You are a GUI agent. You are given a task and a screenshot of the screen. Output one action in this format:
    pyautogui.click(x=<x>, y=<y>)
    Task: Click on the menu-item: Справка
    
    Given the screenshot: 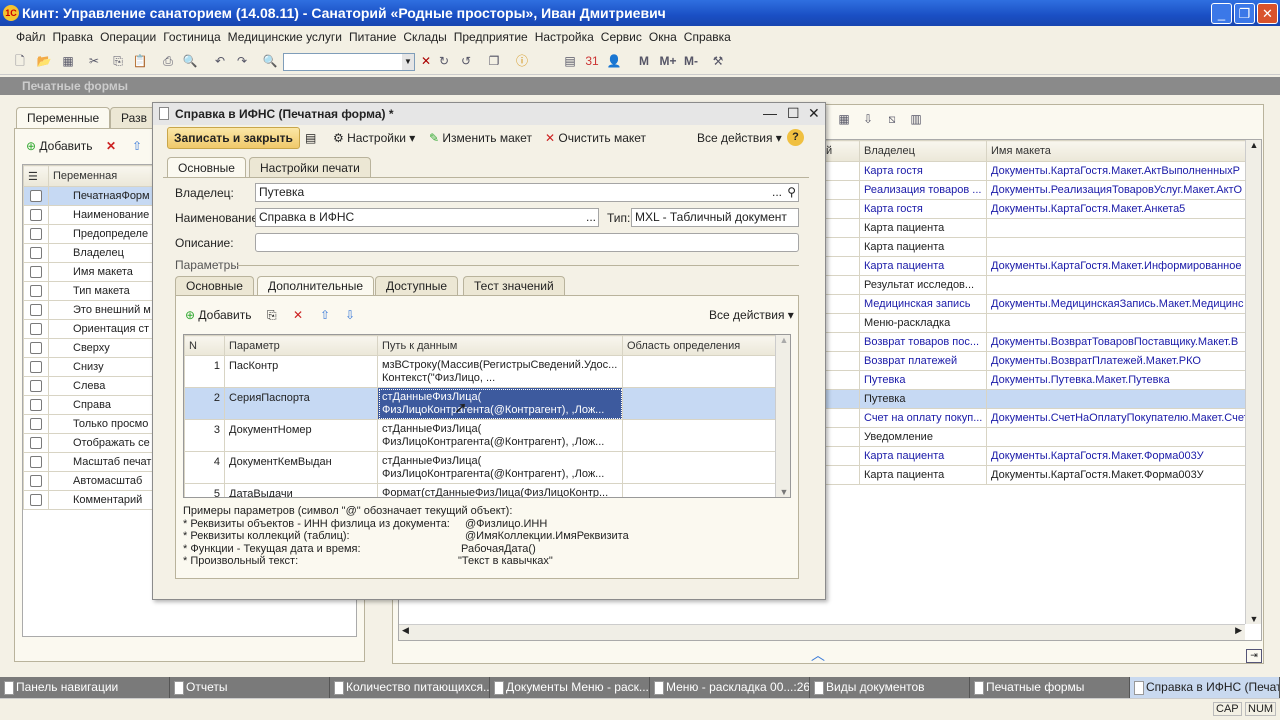 What is the action you would take?
    pyautogui.click(x=707, y=37)
    